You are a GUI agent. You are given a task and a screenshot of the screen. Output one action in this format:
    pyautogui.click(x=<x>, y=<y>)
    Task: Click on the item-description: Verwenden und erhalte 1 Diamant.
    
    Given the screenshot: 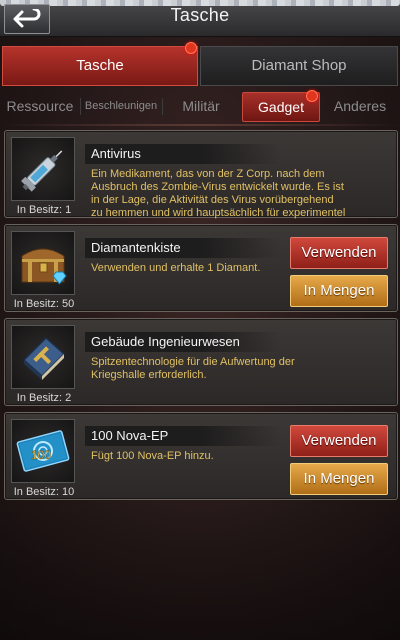 What is the action you would take?
    pyautogui.click(x=189, y=268)
    